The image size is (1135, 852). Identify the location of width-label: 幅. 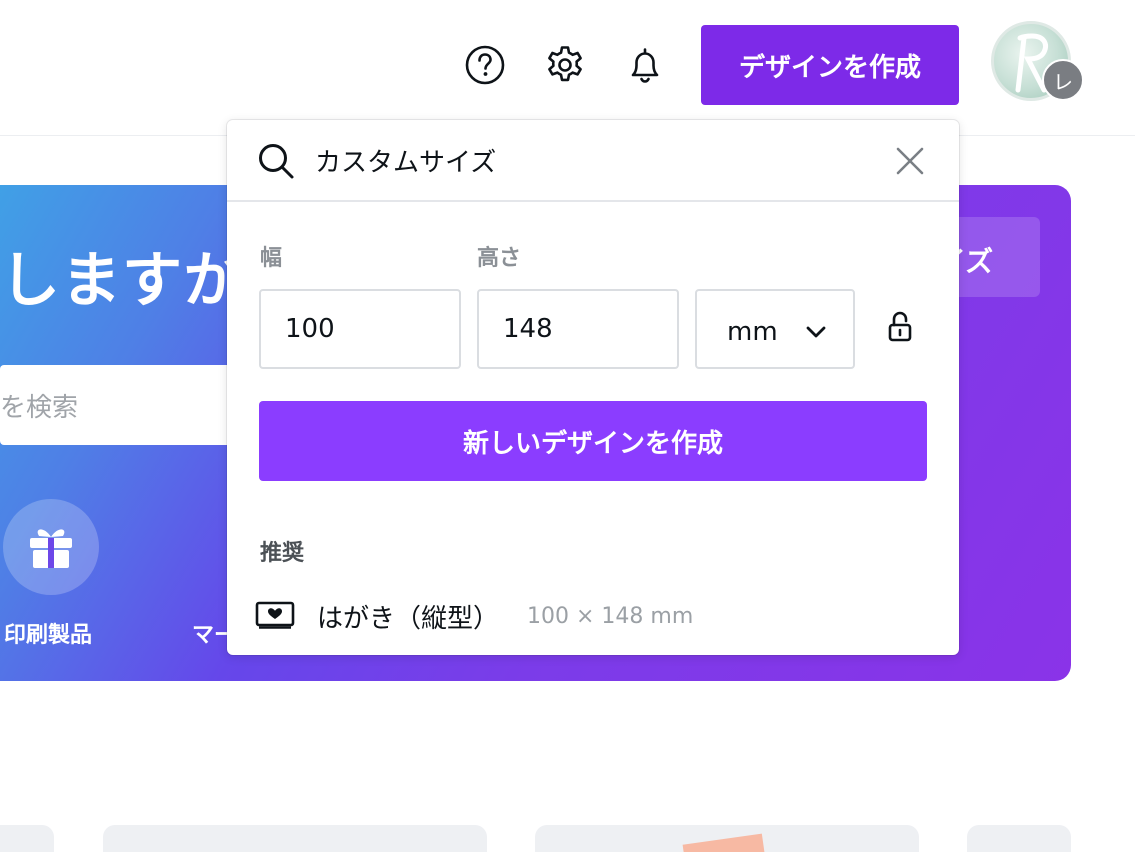
(271, 258).